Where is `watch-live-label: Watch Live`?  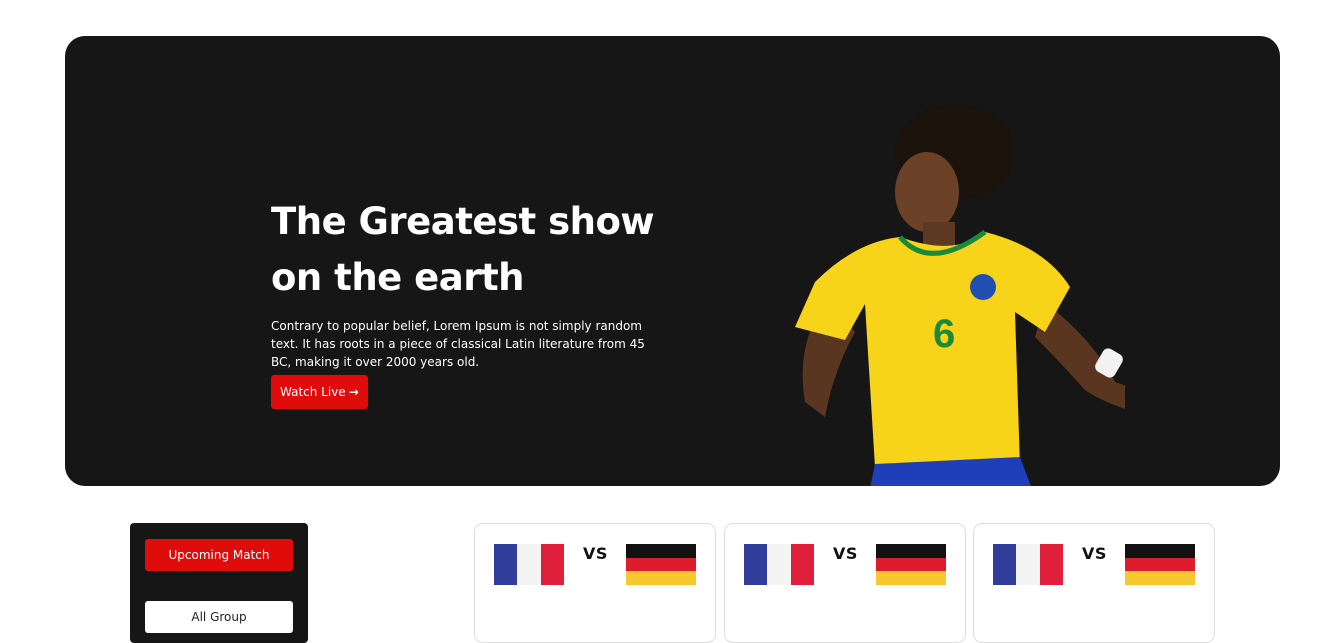
watch-live-label: Watch Live is located at coordinates (313, 392).